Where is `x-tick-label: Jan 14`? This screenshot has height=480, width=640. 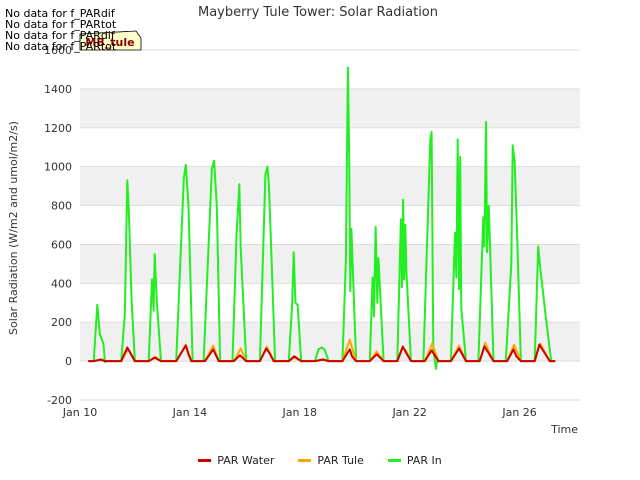 x-tick-label: Jan 14 is located at coordinates (189, 412).